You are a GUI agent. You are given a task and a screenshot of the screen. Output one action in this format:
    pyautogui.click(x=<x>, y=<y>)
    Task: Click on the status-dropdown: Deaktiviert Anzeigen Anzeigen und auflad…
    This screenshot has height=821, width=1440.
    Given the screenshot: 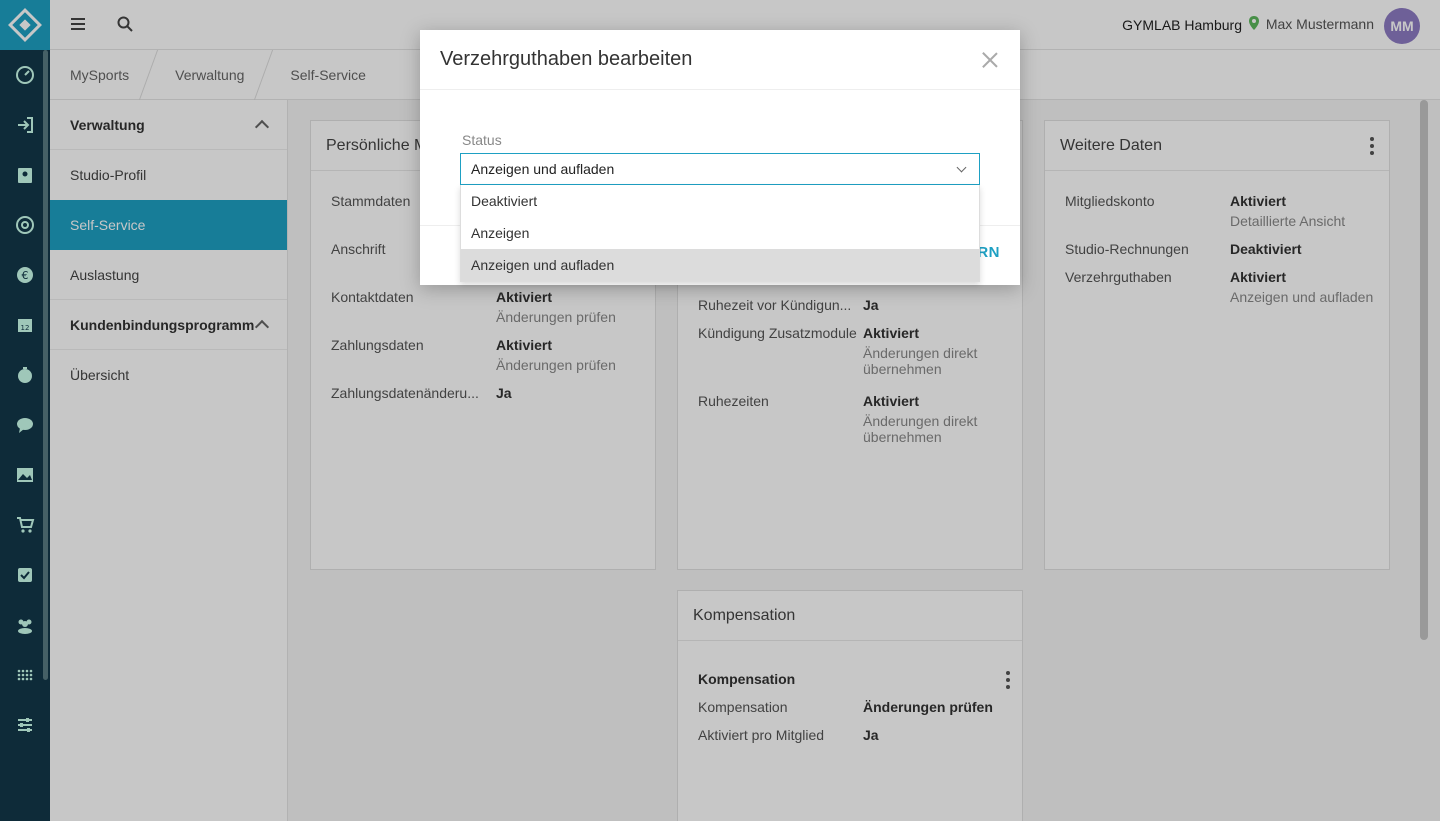 What is the action you would take?
    pyautogui.click(x=720, y=233)
    